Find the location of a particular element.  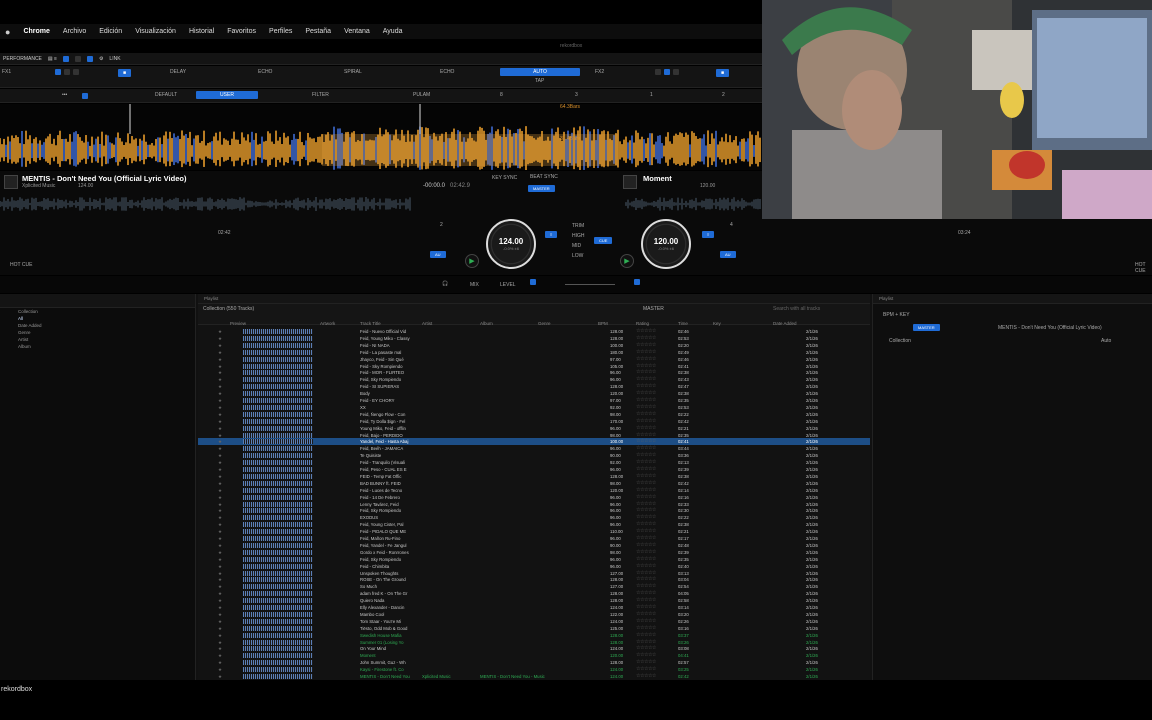

color-fx-toggle is located at coordinates (85, 96).